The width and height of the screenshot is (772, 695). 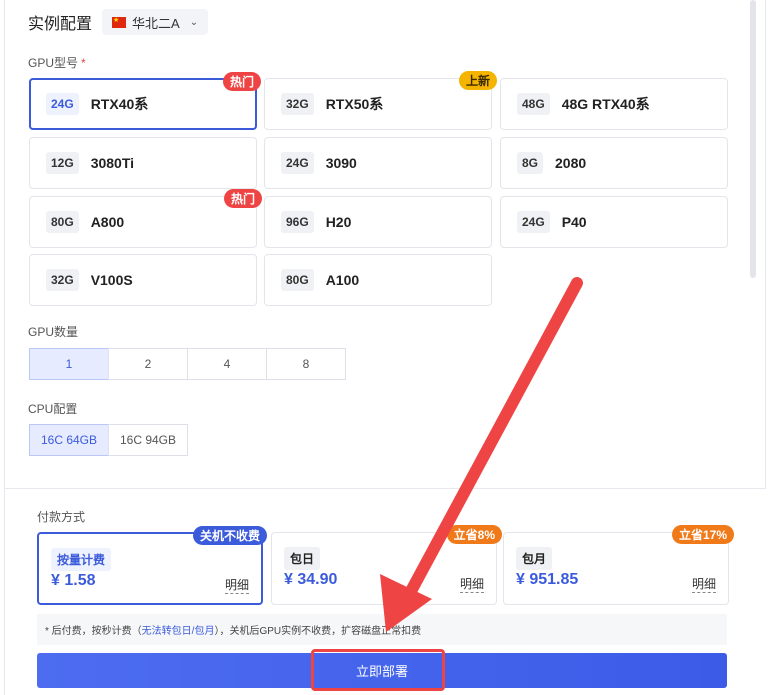 What do you see at coordinates (69, 440) in the screenshot?
I see `cpu-option-16c-64gb: 16C 64GB` at bounding box center [69, 440].